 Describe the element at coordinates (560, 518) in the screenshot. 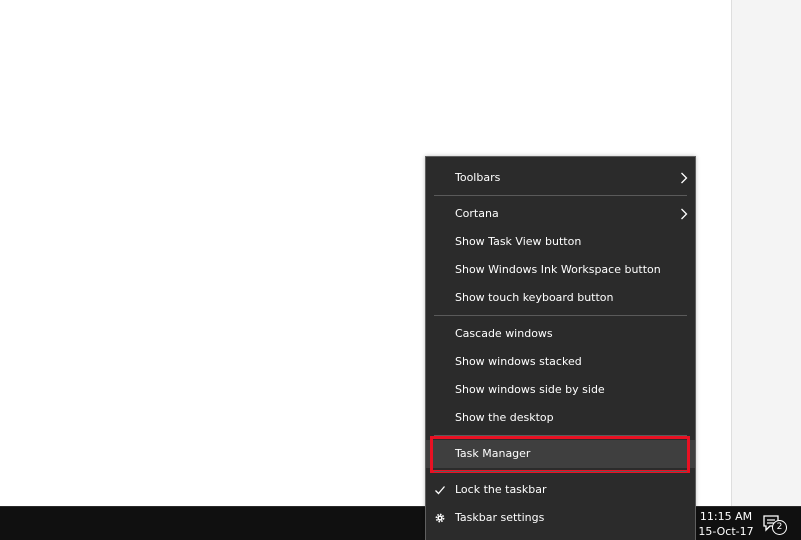

I see `menu-item-taskbar-settings: Taskbar settings` at that location.